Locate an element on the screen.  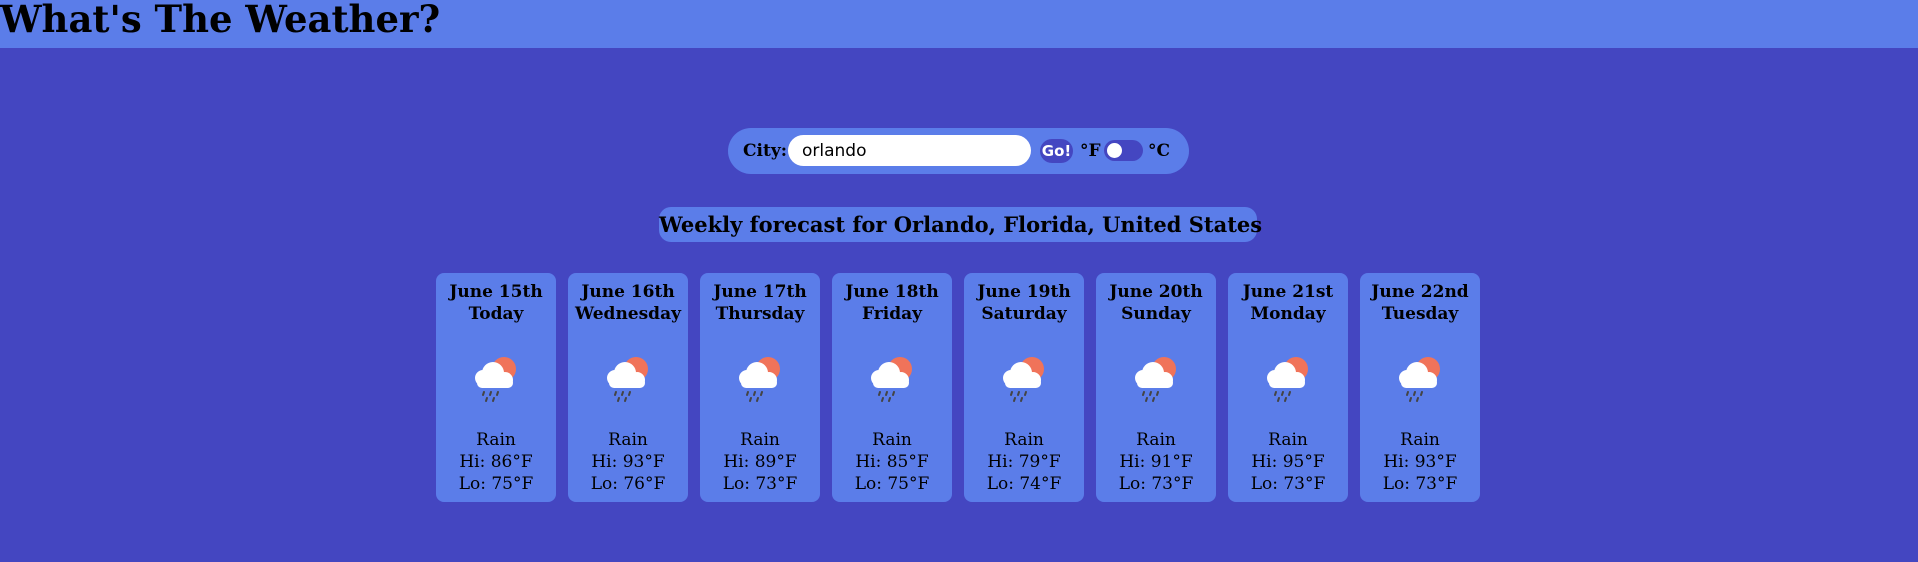
header-bar: What's The Weather? is located at coordinates (959, 24).